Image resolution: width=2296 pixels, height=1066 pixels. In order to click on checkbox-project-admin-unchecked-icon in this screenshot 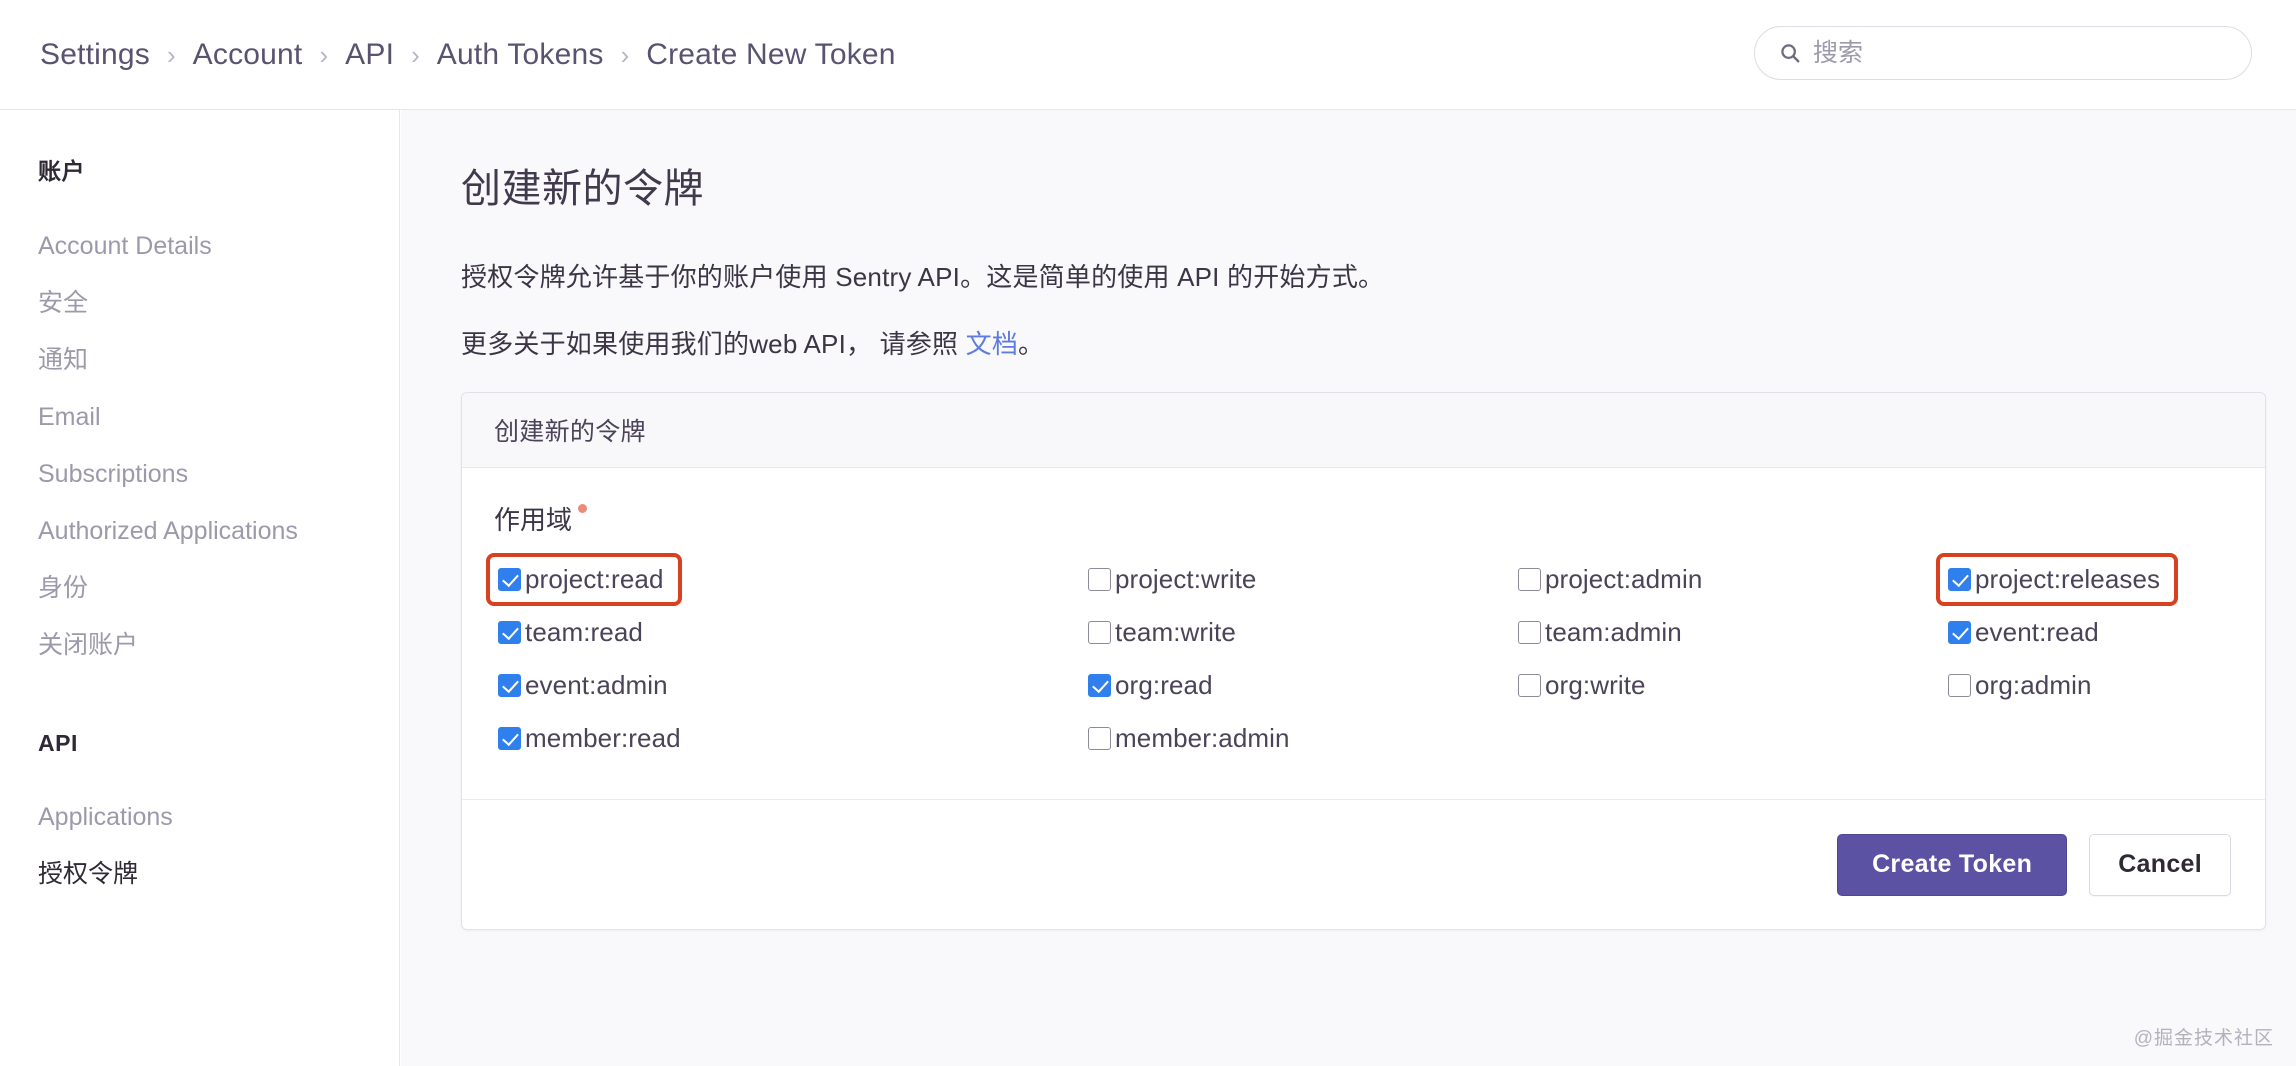, I will do `click(1529, 579)`.